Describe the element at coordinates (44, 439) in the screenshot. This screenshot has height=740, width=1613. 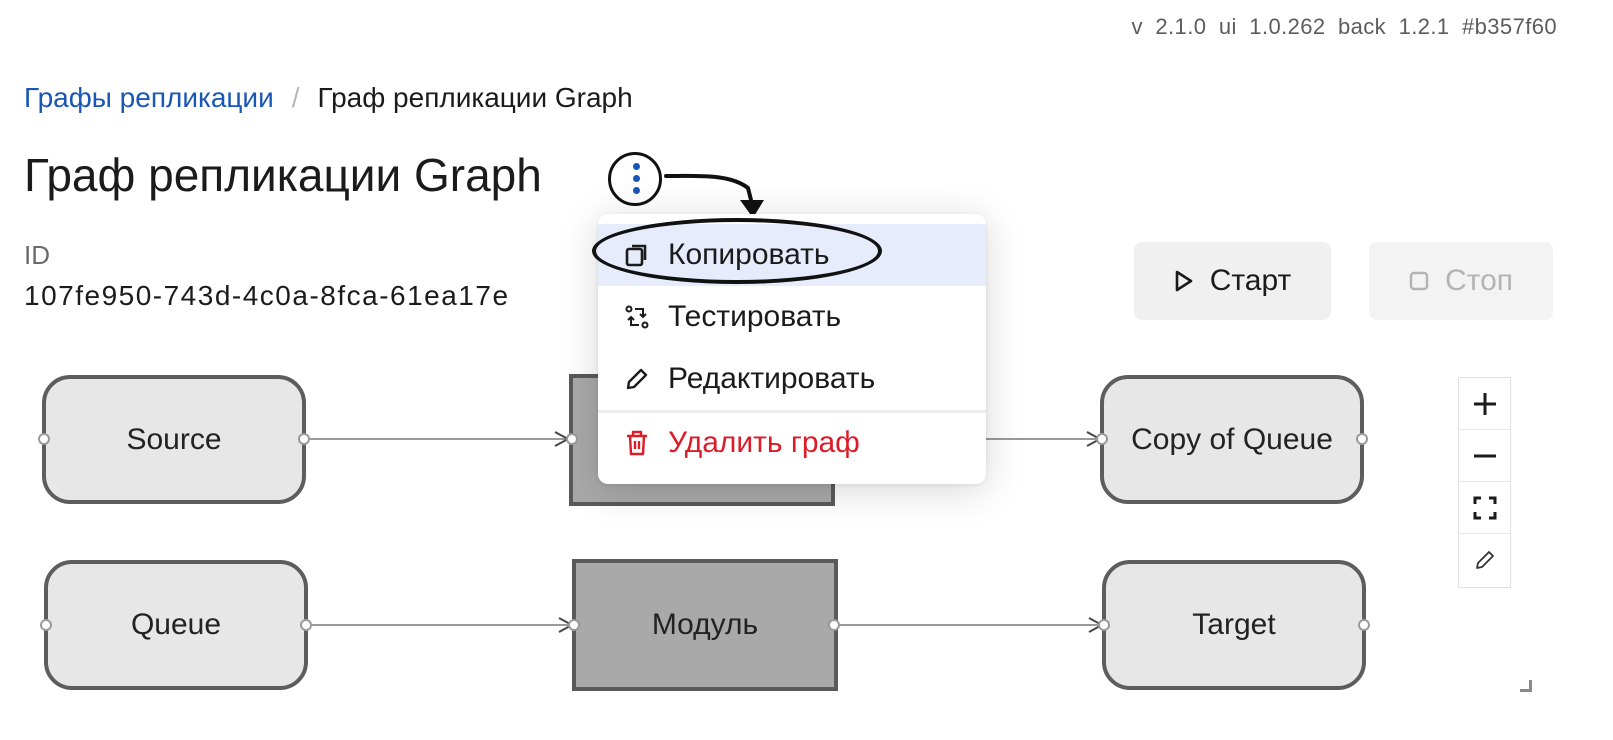
I see `port-source-in` at that location.